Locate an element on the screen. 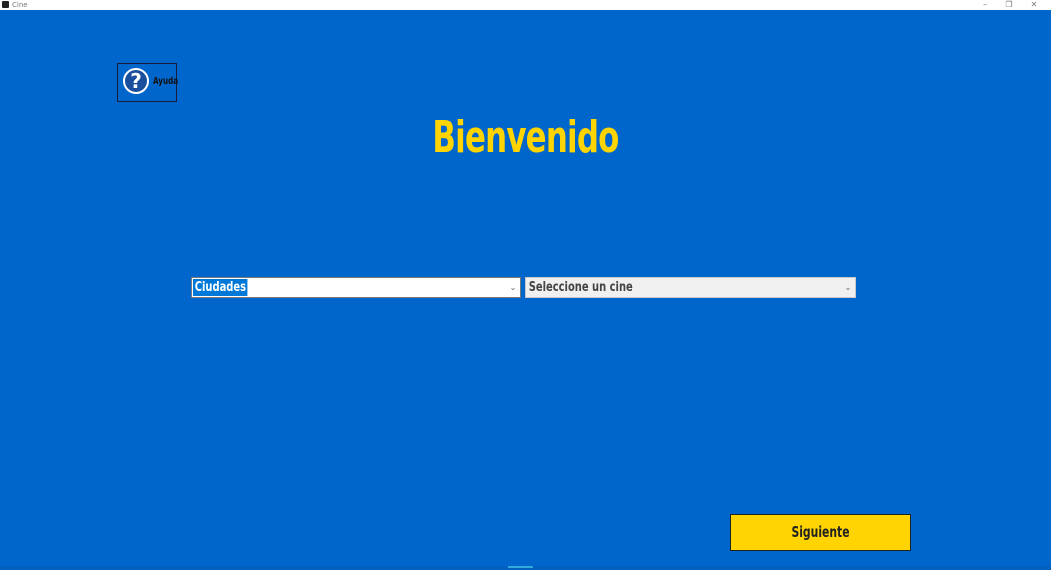  help-question-icon: ? is located at coordinates (136, 81).